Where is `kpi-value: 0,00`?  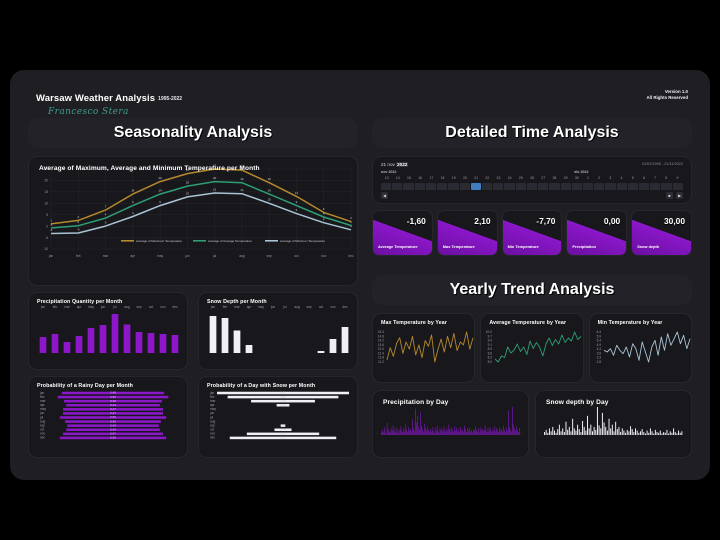
kpi-value: 0,00 is located at coordinates (612, 221).